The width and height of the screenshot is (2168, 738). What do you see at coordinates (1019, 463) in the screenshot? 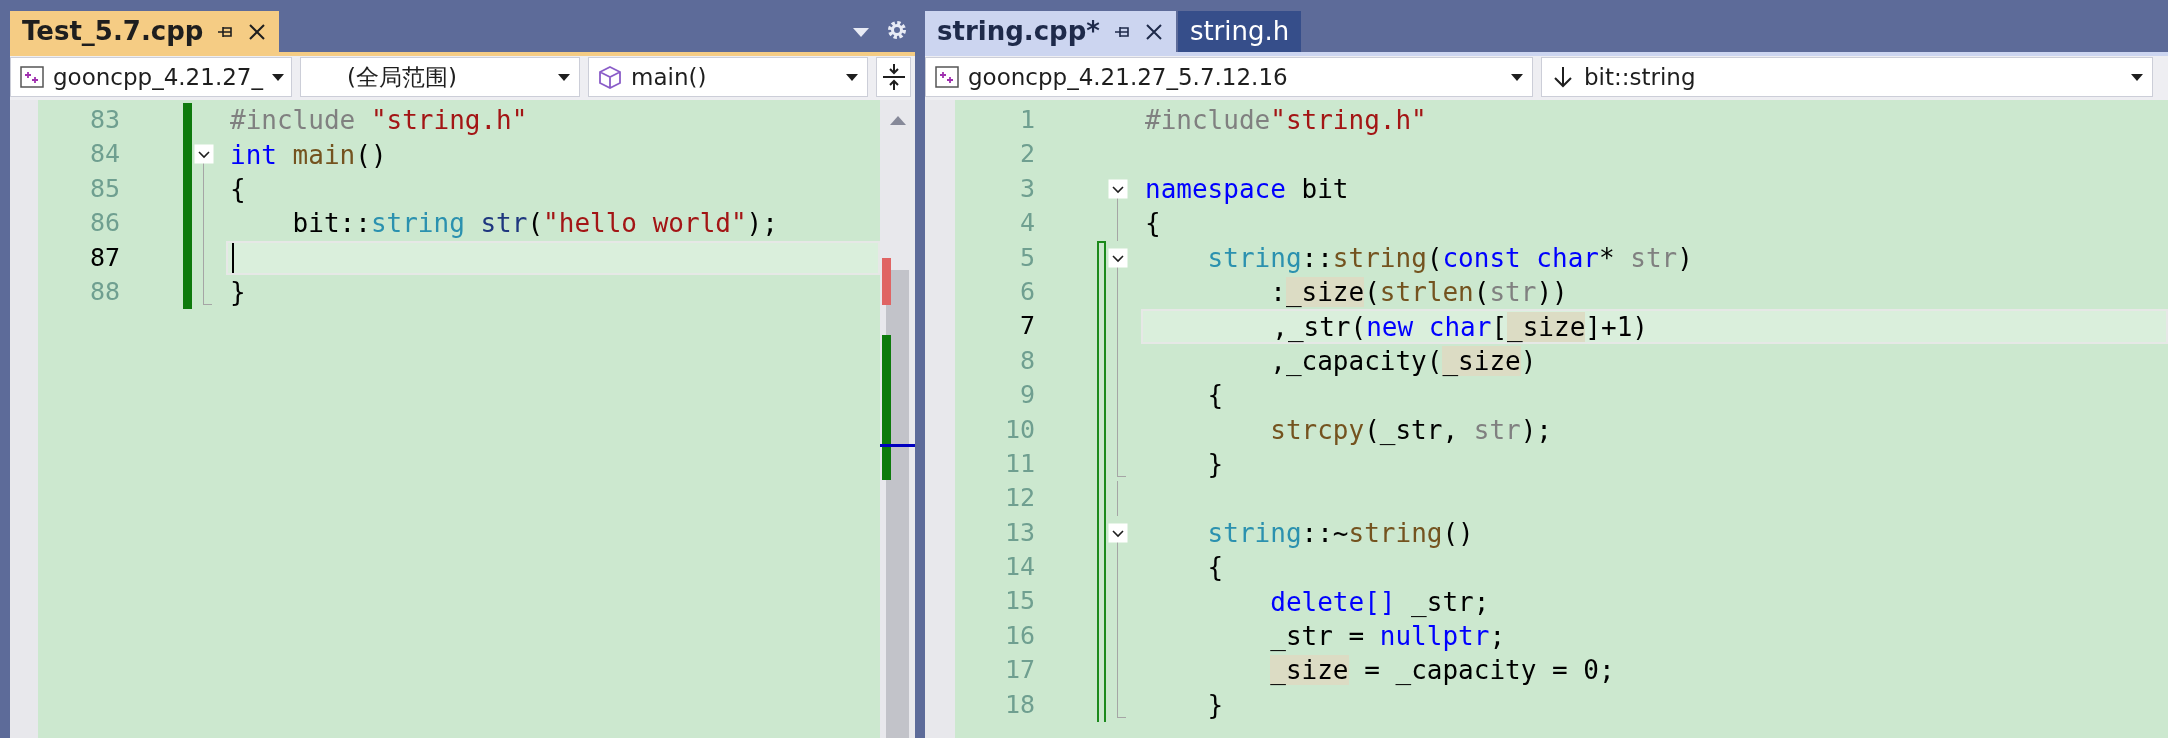
I see `line-number: 11` at bounding box center [1019, 463].